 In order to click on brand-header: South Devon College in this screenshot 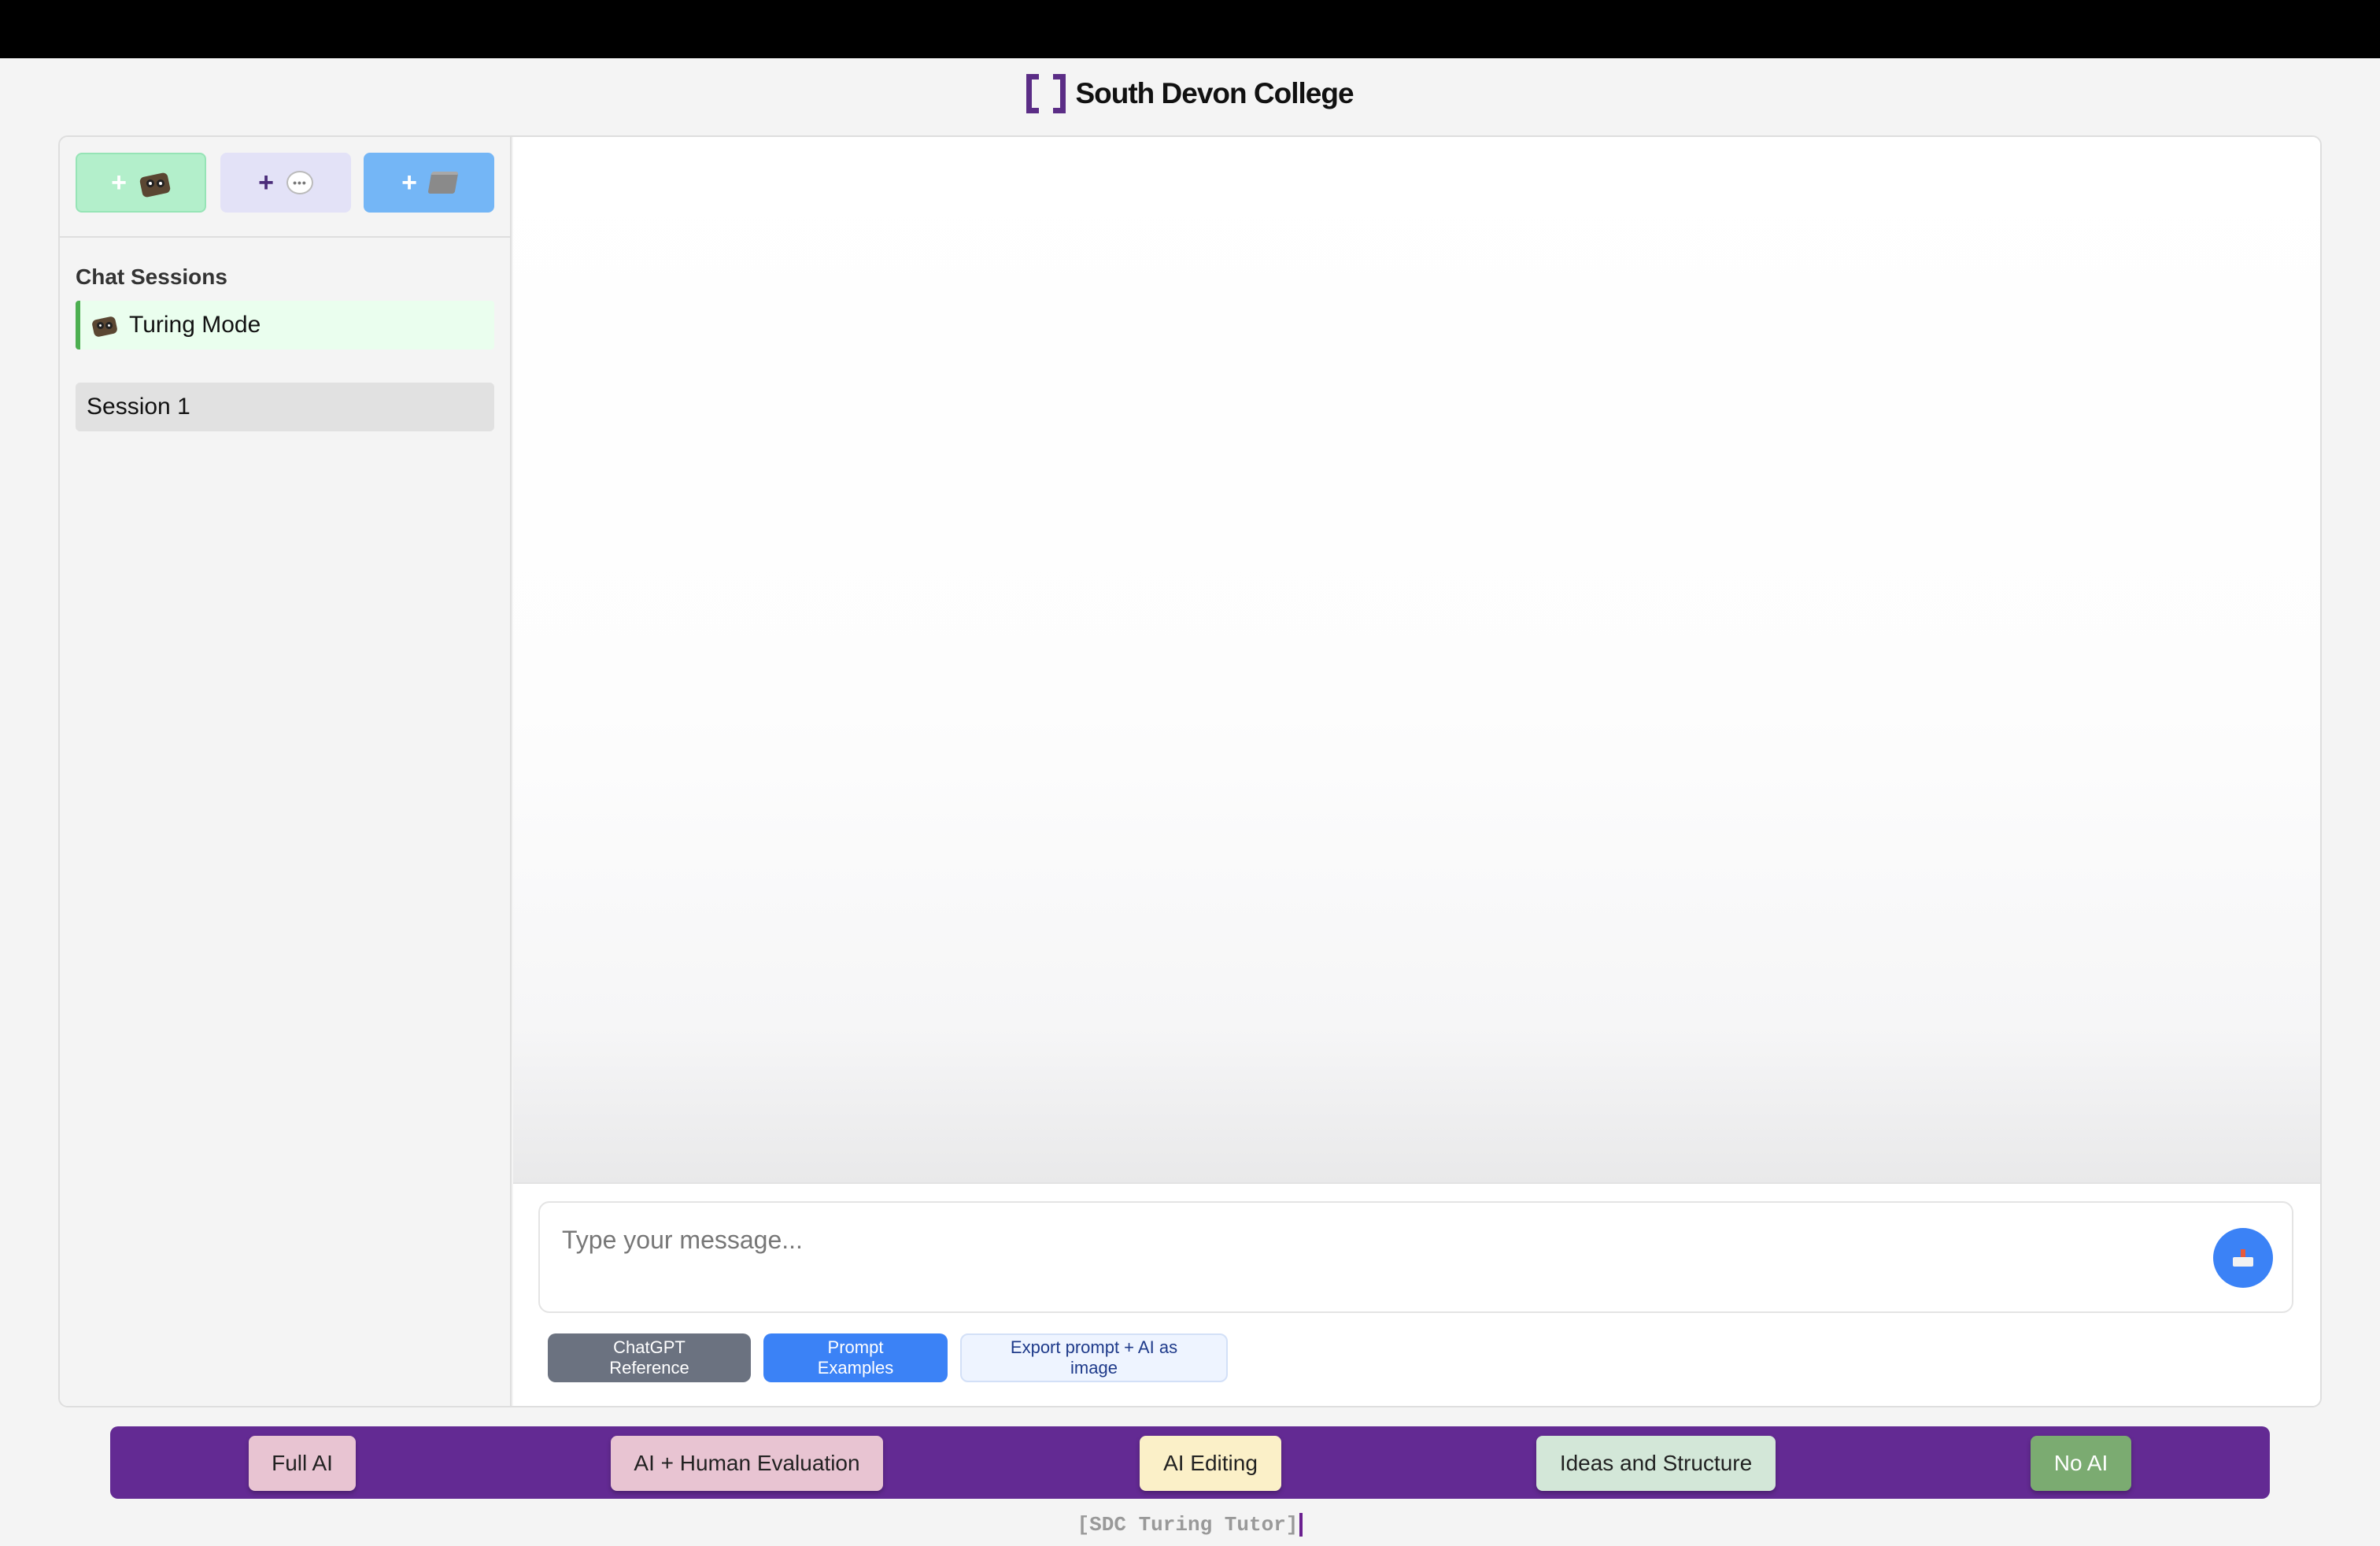, I will do `click(1190, 94)`.